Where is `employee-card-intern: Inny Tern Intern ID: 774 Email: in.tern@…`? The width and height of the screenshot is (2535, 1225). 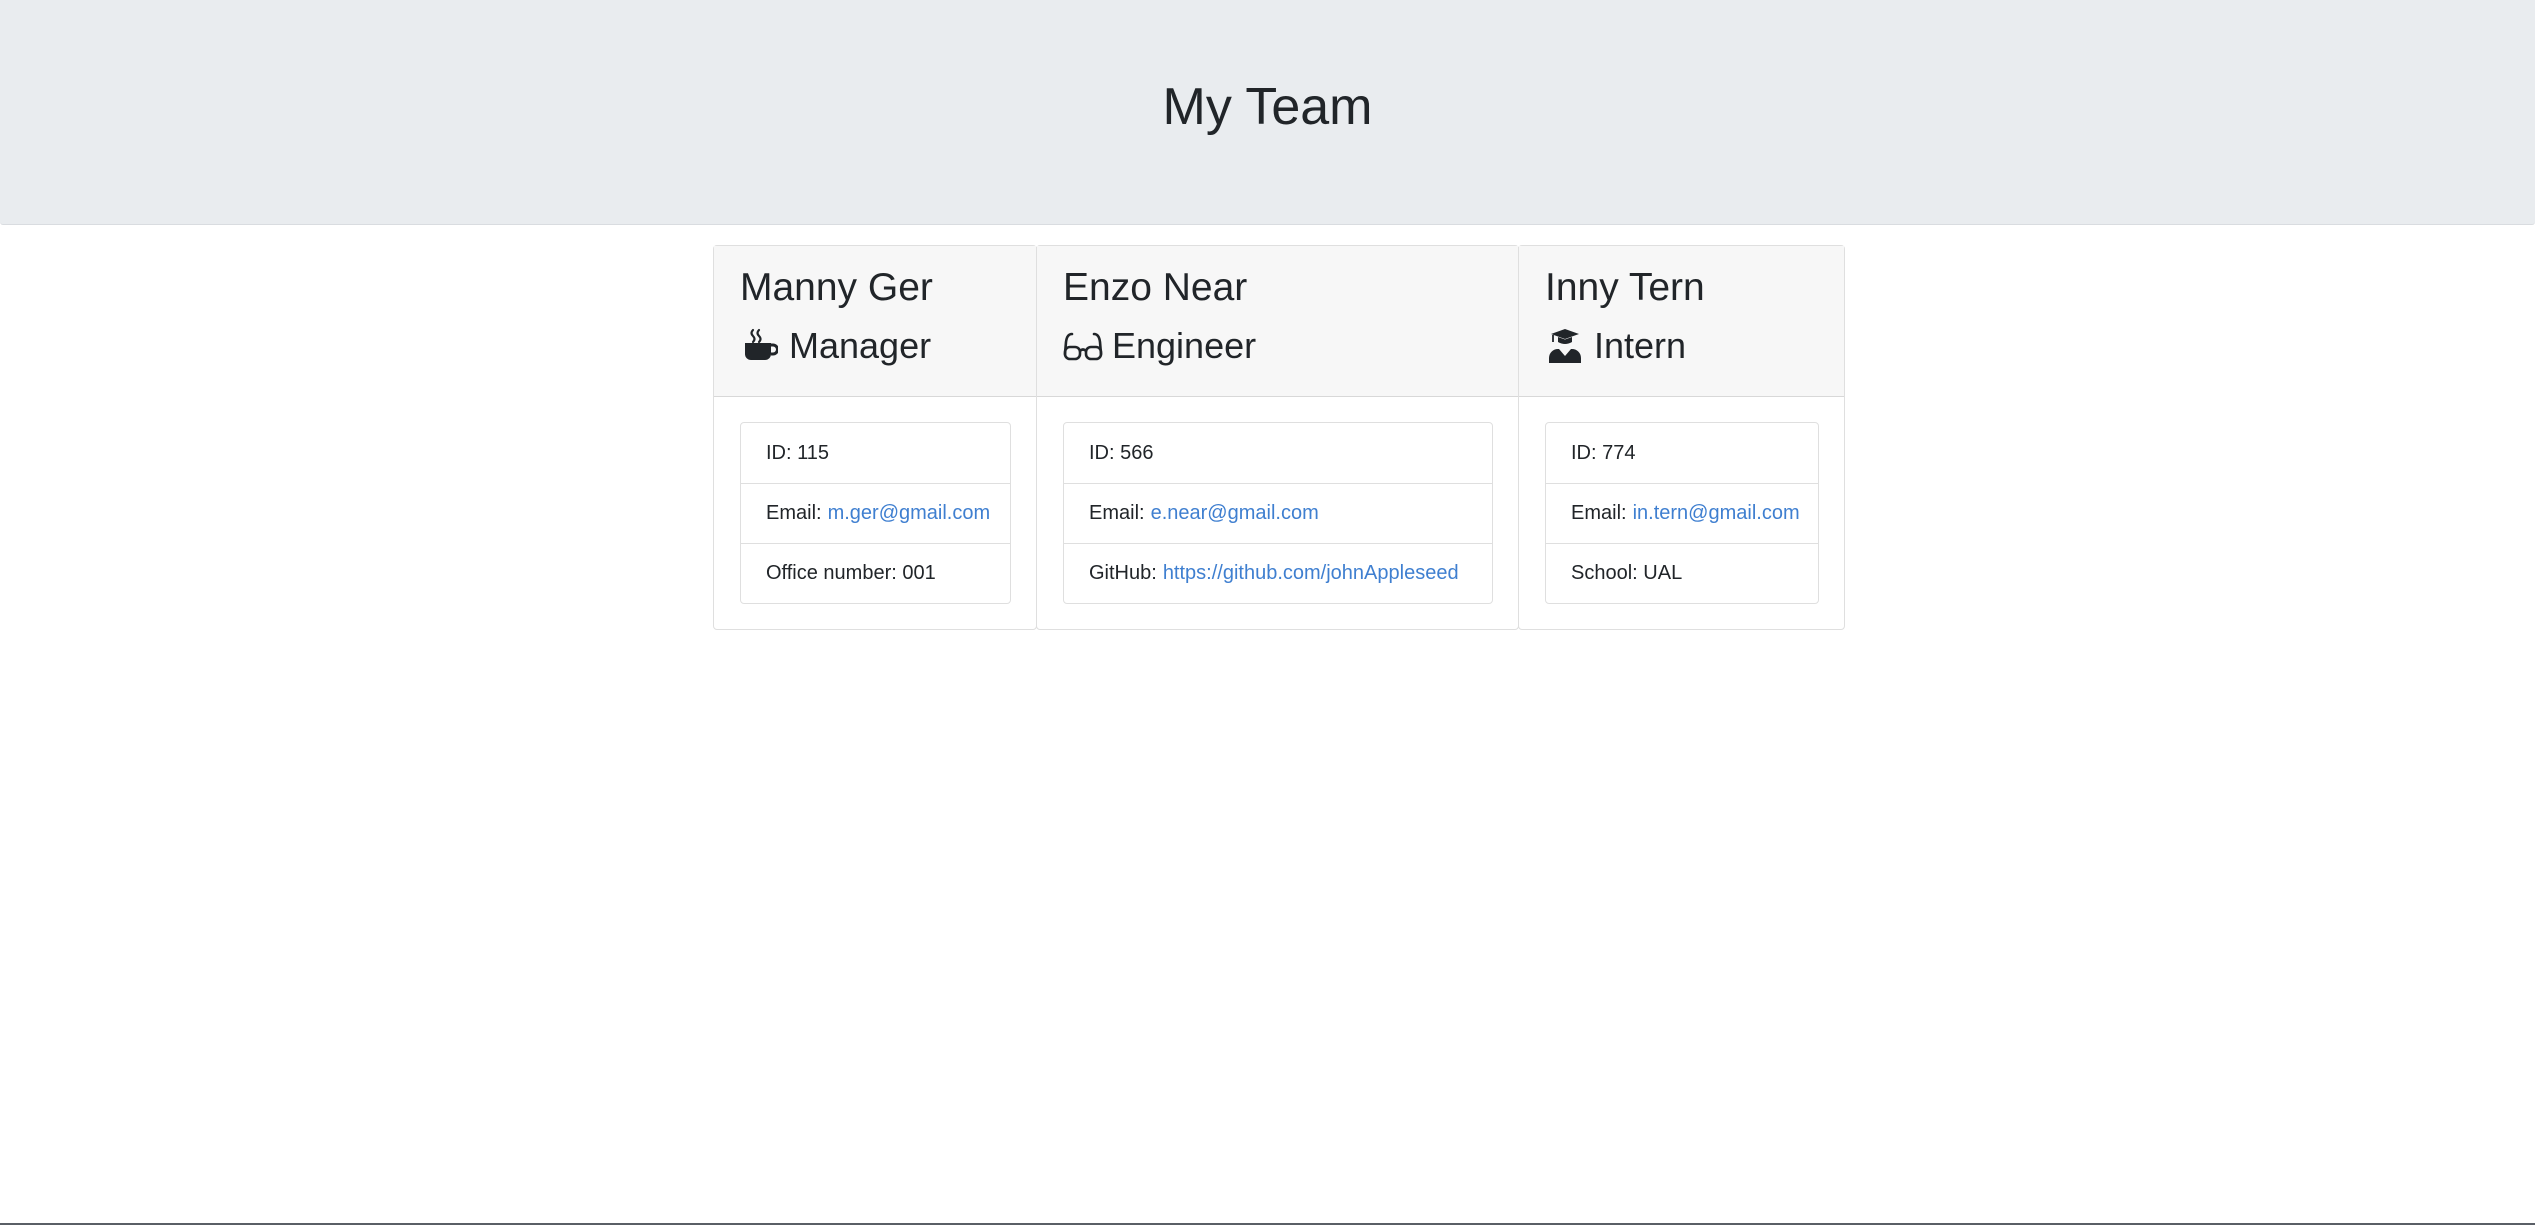 employee-card-intern: Inny Tern Intern ID: 774 Email: in.tern@… is located at coordinates (1681, 437).